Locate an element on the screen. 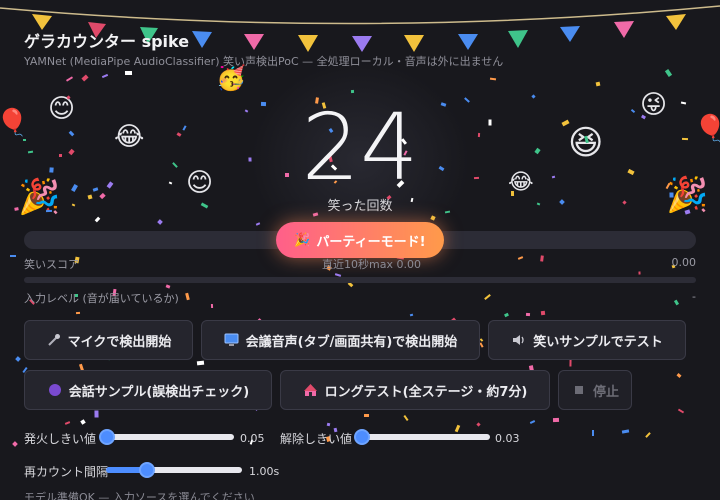 Image resolution: width=720 pixels, height=500 pixels. mic-start-button: マイクで検出開始 is located at coordinates (108, 340).